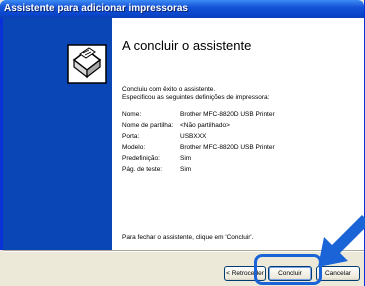  I want to click on setting-label-port: Porta:, so click(131, 136).